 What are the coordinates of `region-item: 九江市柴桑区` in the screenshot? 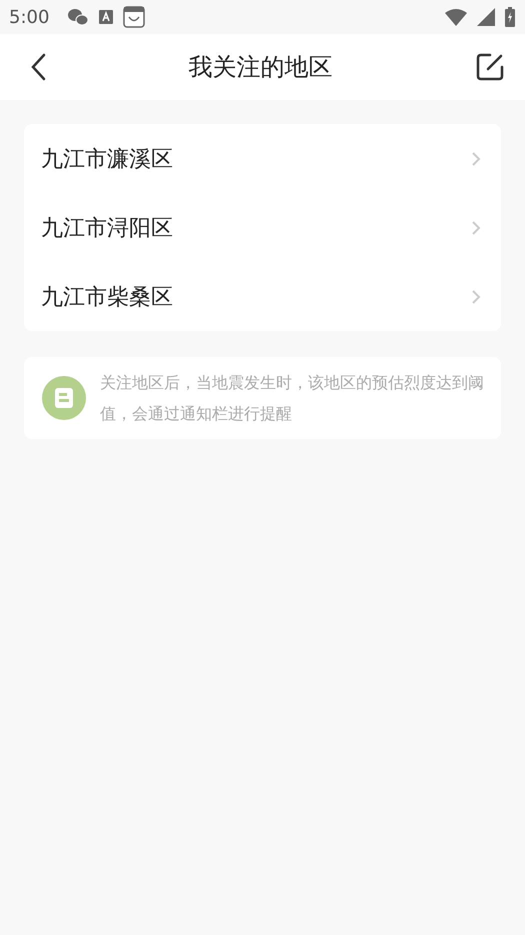 It's located at (262, 296).